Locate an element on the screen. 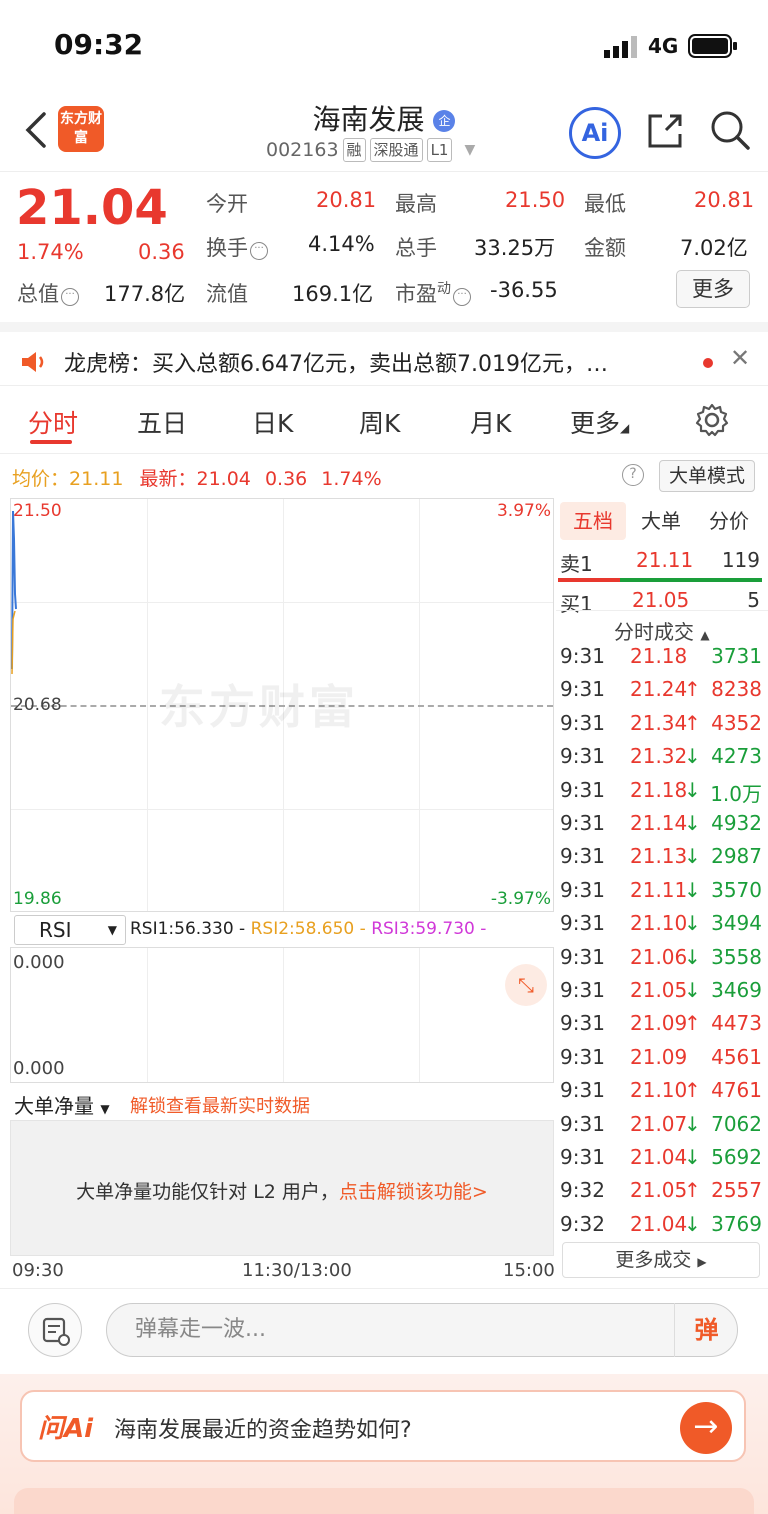 This screenshot has height=1514, width=768. trade-row: 9:31 21.11 ↓ 3570 is located at coordinates (662, 892).